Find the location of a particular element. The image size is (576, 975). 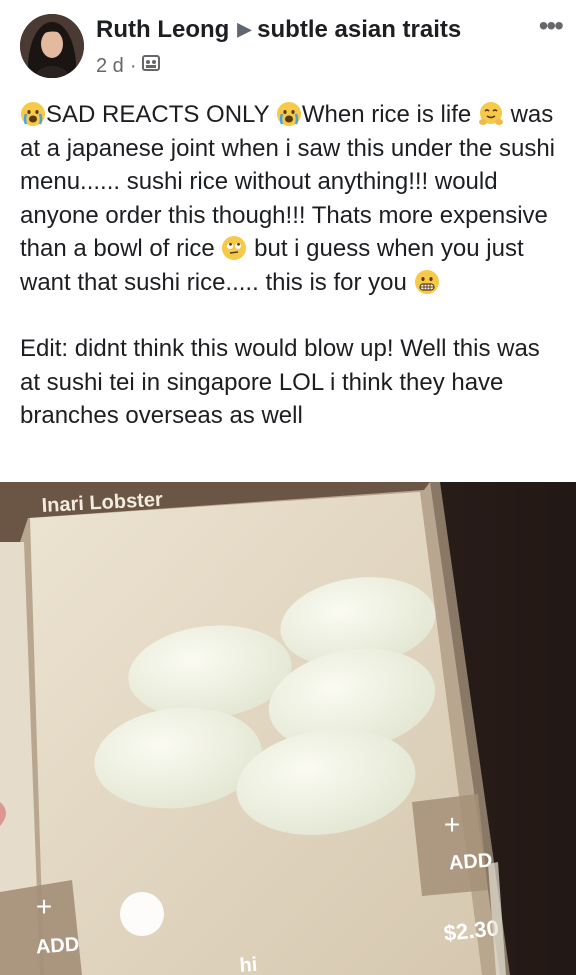

author-name: Ruth Leong is located at coordinates (162, 29).